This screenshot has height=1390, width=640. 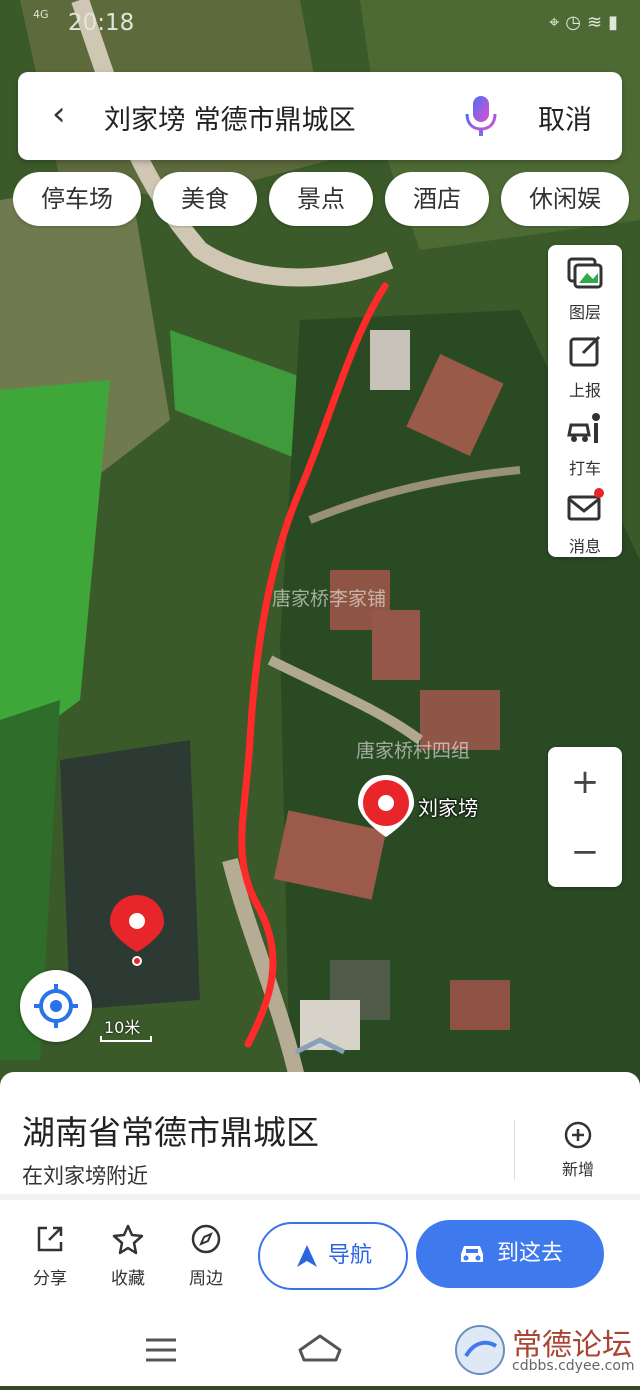 I want to click on status-time: 20:18, so click(x=101, y=23).